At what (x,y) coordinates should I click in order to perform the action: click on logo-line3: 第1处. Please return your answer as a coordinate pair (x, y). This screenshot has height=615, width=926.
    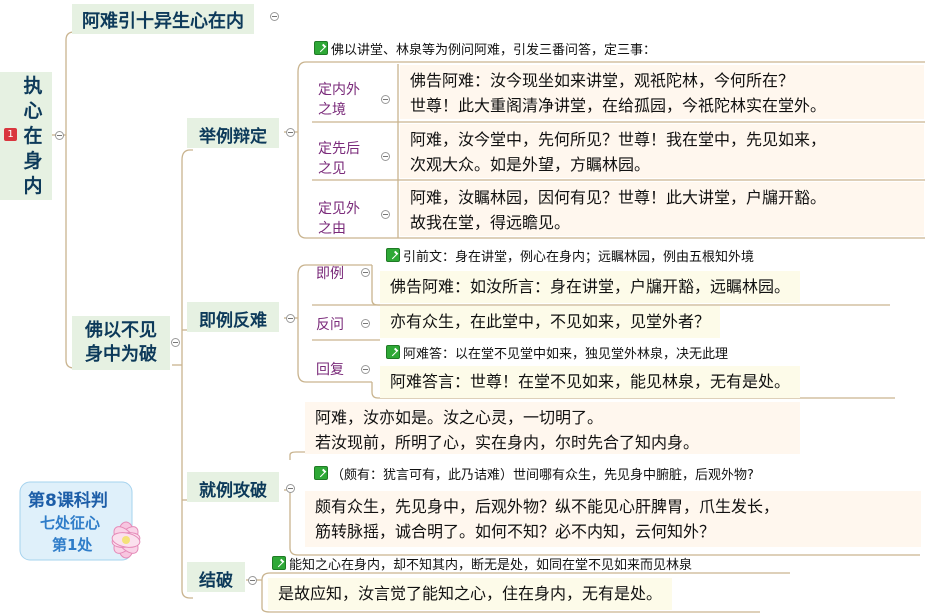
    Looking at the image, I should click on (72, 545).